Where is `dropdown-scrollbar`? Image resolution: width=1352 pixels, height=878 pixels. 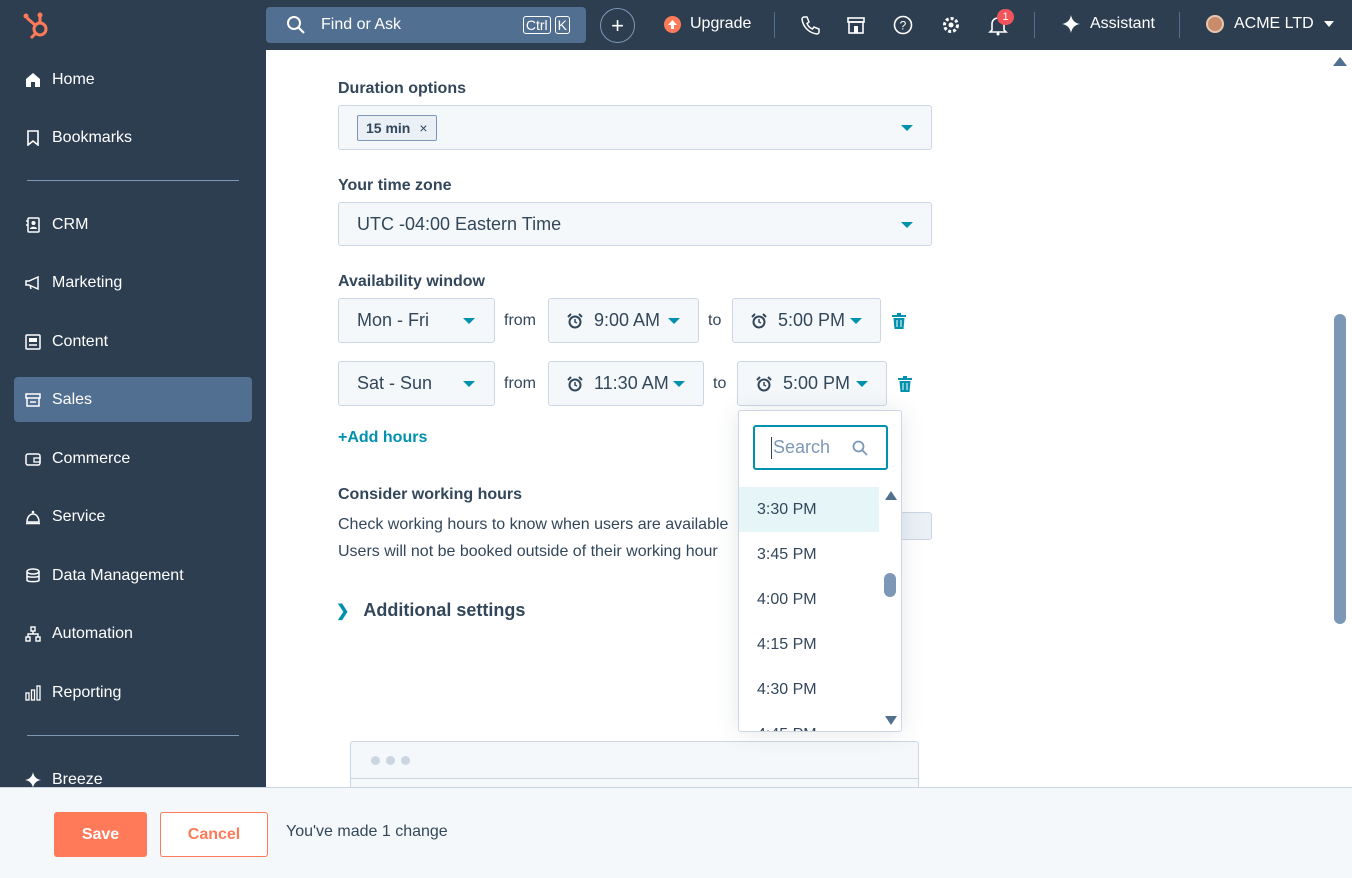
dropdown-scrollbar is located at coordinates (891, 609).